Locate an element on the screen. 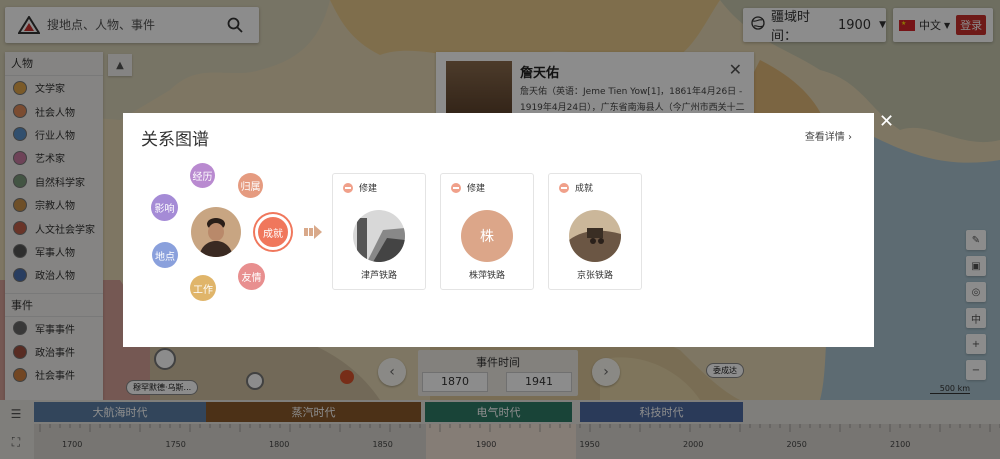  relation-initial-badge: 株 is located at coordinates (487, 236).